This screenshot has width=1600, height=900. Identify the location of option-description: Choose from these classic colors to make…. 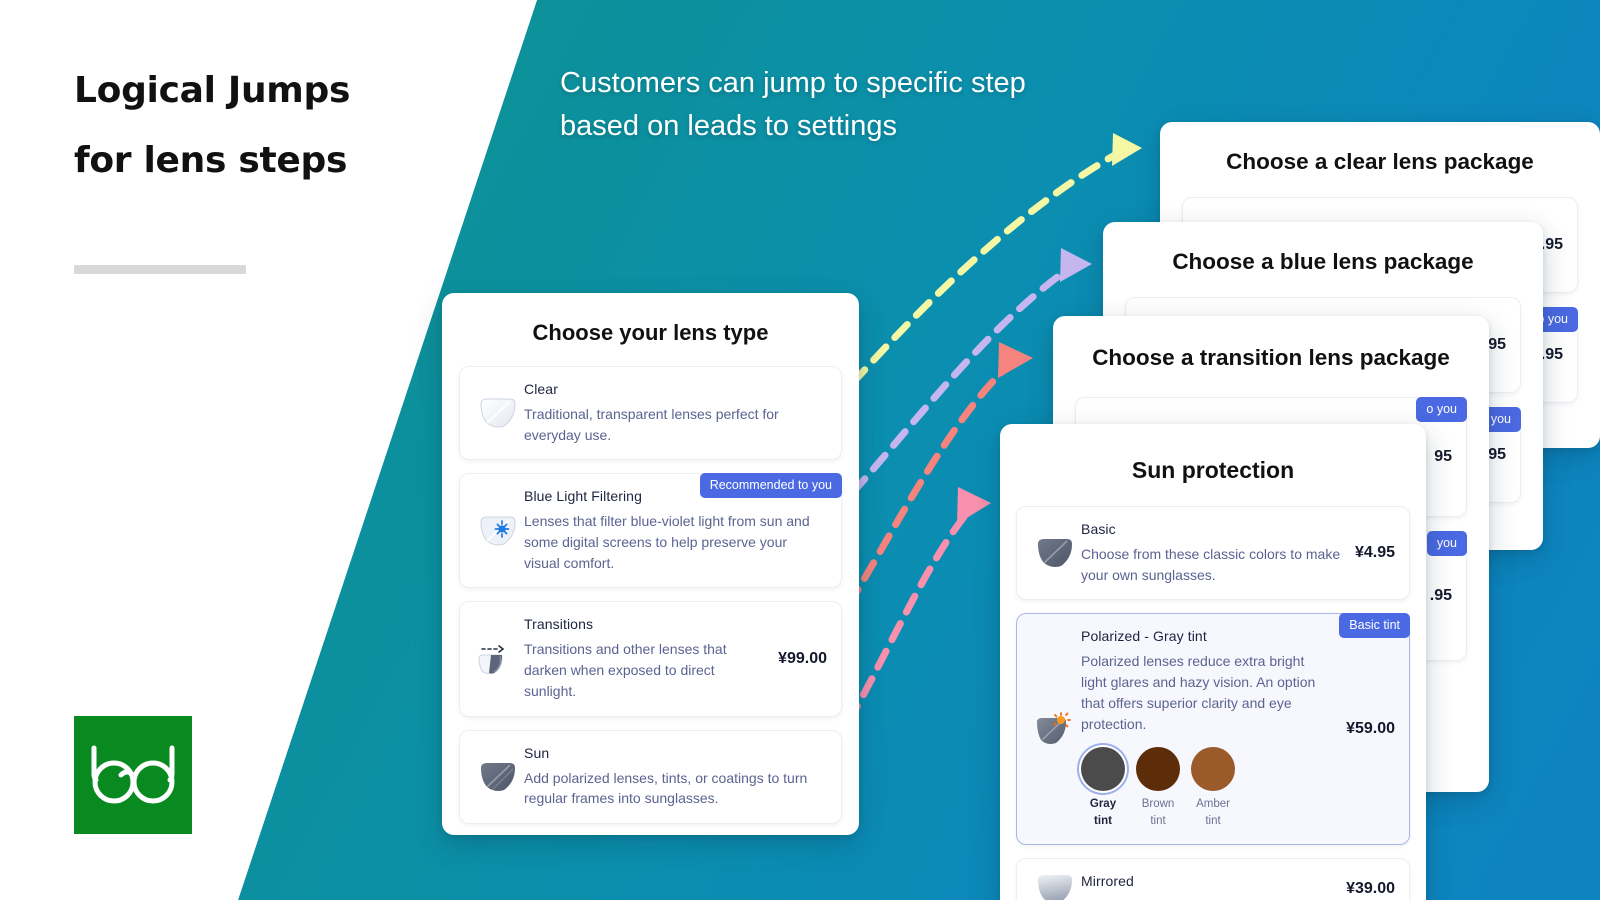
(1211, 564).